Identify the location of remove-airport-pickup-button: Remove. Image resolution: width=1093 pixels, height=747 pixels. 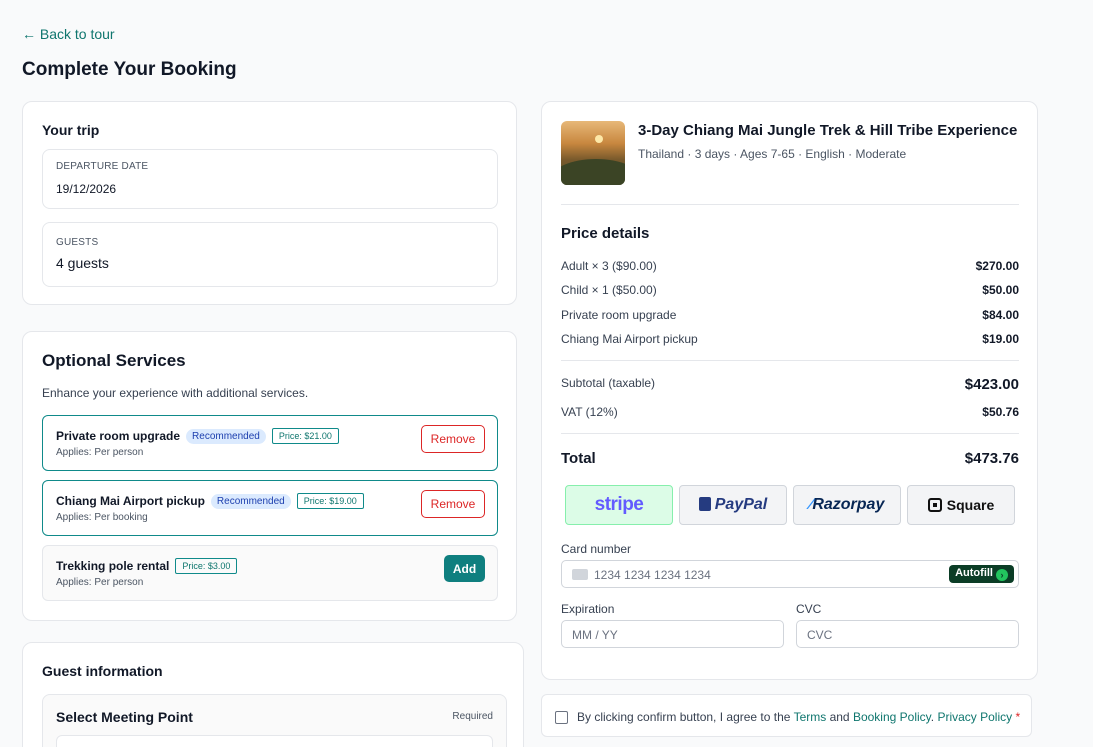
(453, 504).